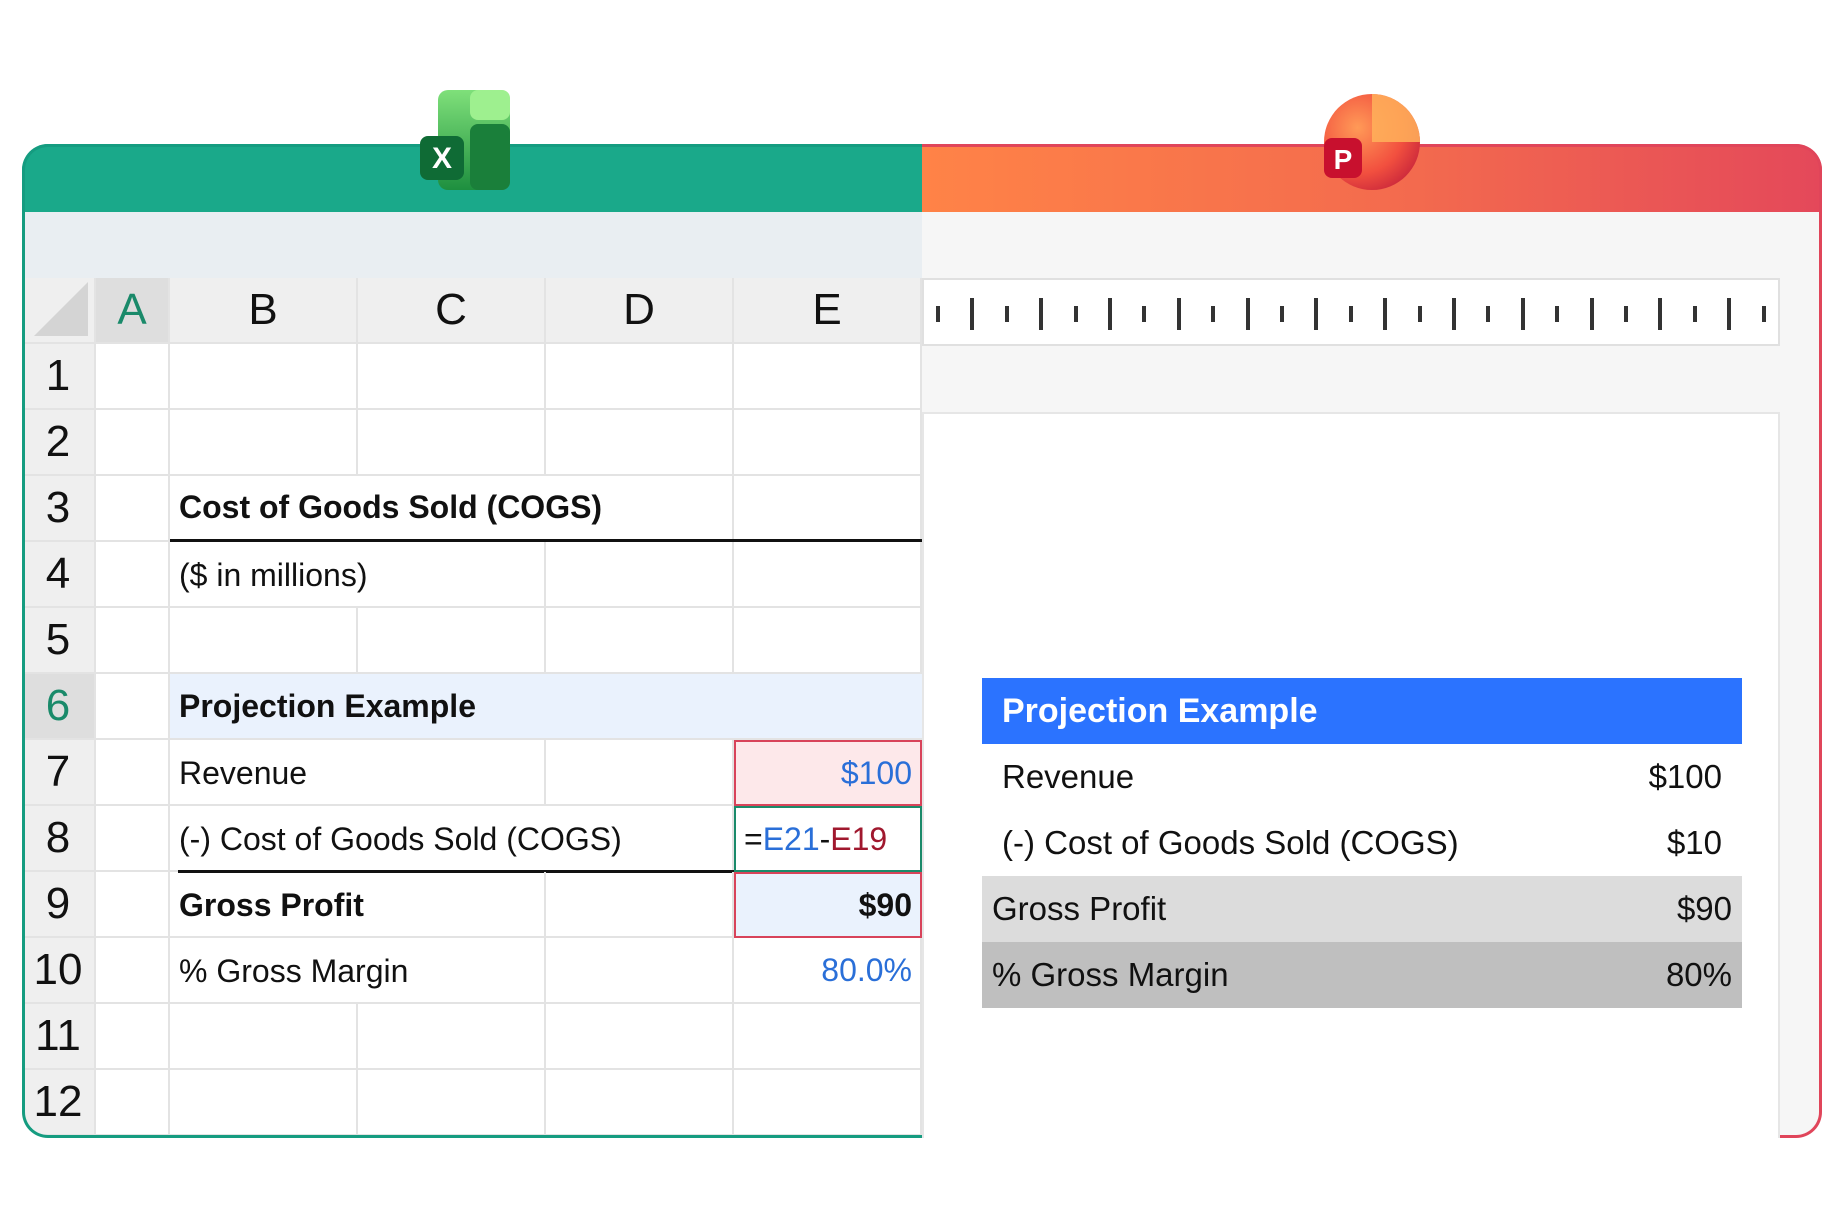 The width and height of the screenshot is (1839, 1226). I want to click on margin-label: % Gross Margin, so click(320, 971).